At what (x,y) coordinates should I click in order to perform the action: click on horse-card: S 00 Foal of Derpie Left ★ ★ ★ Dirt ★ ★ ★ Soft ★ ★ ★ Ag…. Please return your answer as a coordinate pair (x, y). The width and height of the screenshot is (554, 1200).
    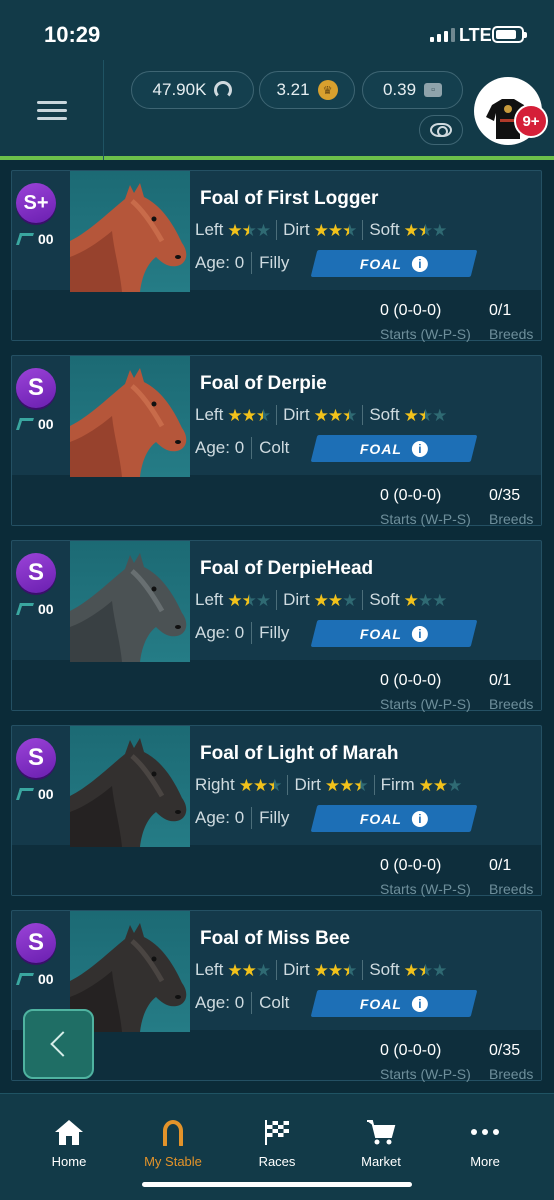
    Looking at the image, I should click on (276, 441).